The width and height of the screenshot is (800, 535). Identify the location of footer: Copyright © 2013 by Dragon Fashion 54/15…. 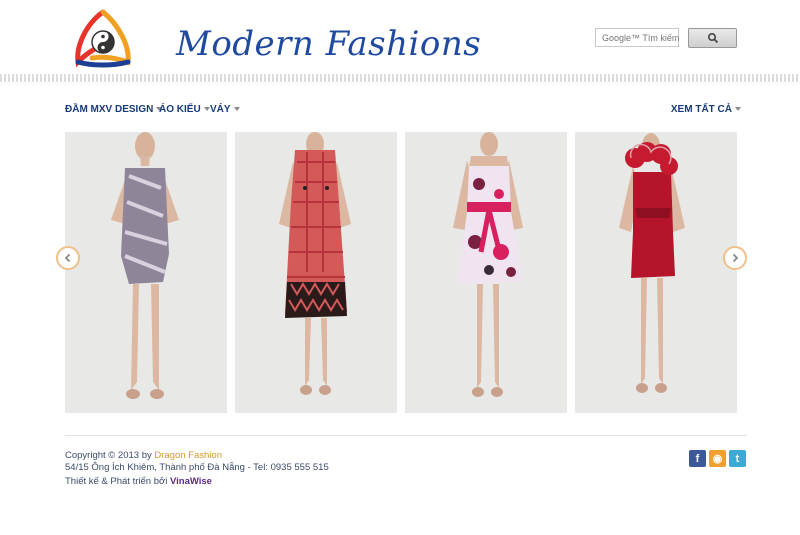
(197, 469).